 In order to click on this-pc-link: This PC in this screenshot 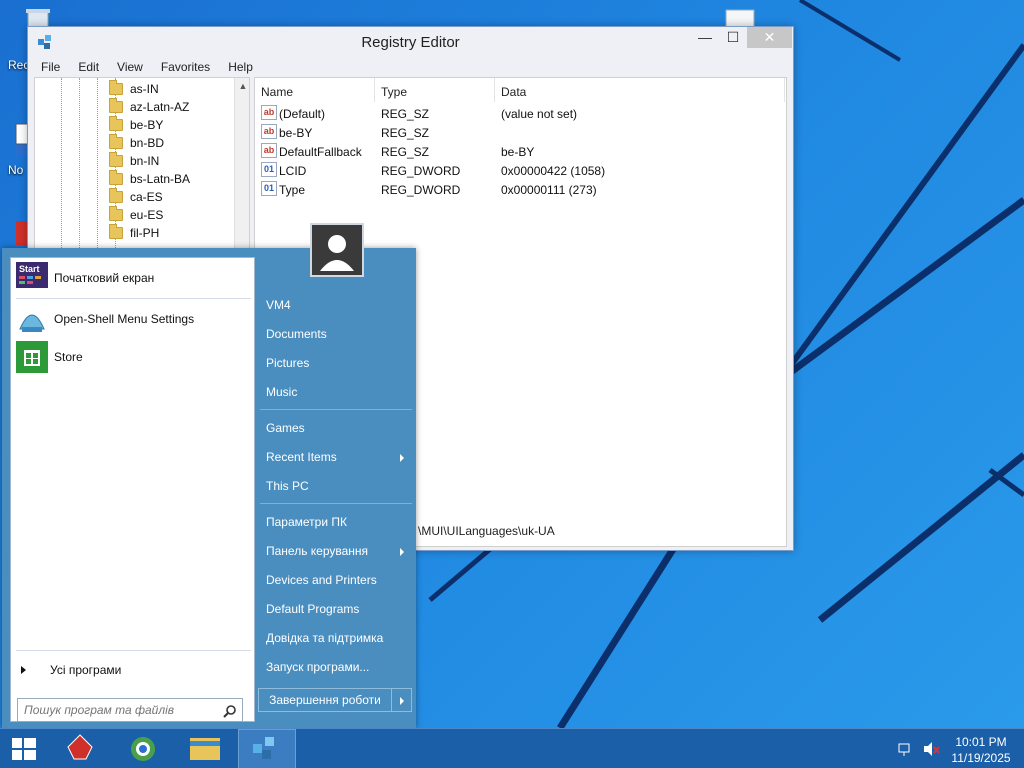, I will do `click(287, 486)`.